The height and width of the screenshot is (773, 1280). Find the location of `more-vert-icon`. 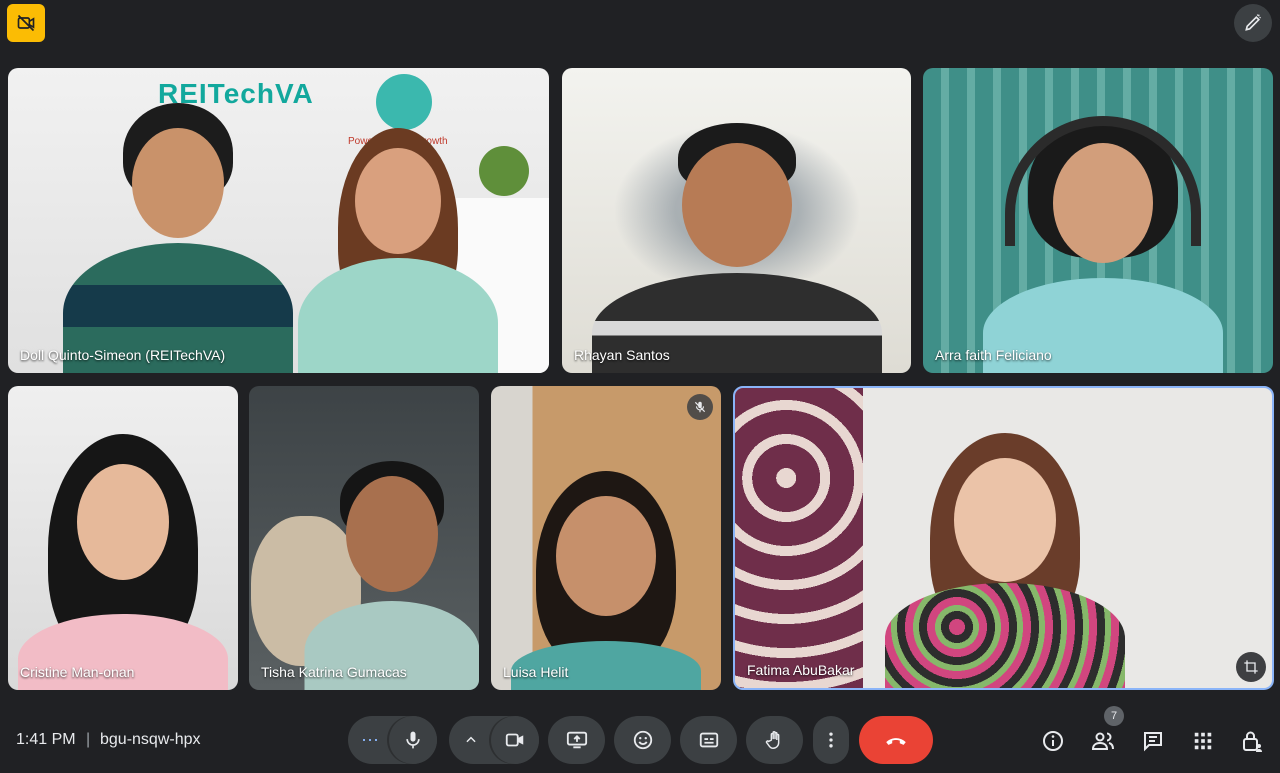

more-vert-icon is located at coordinates (831, 740).